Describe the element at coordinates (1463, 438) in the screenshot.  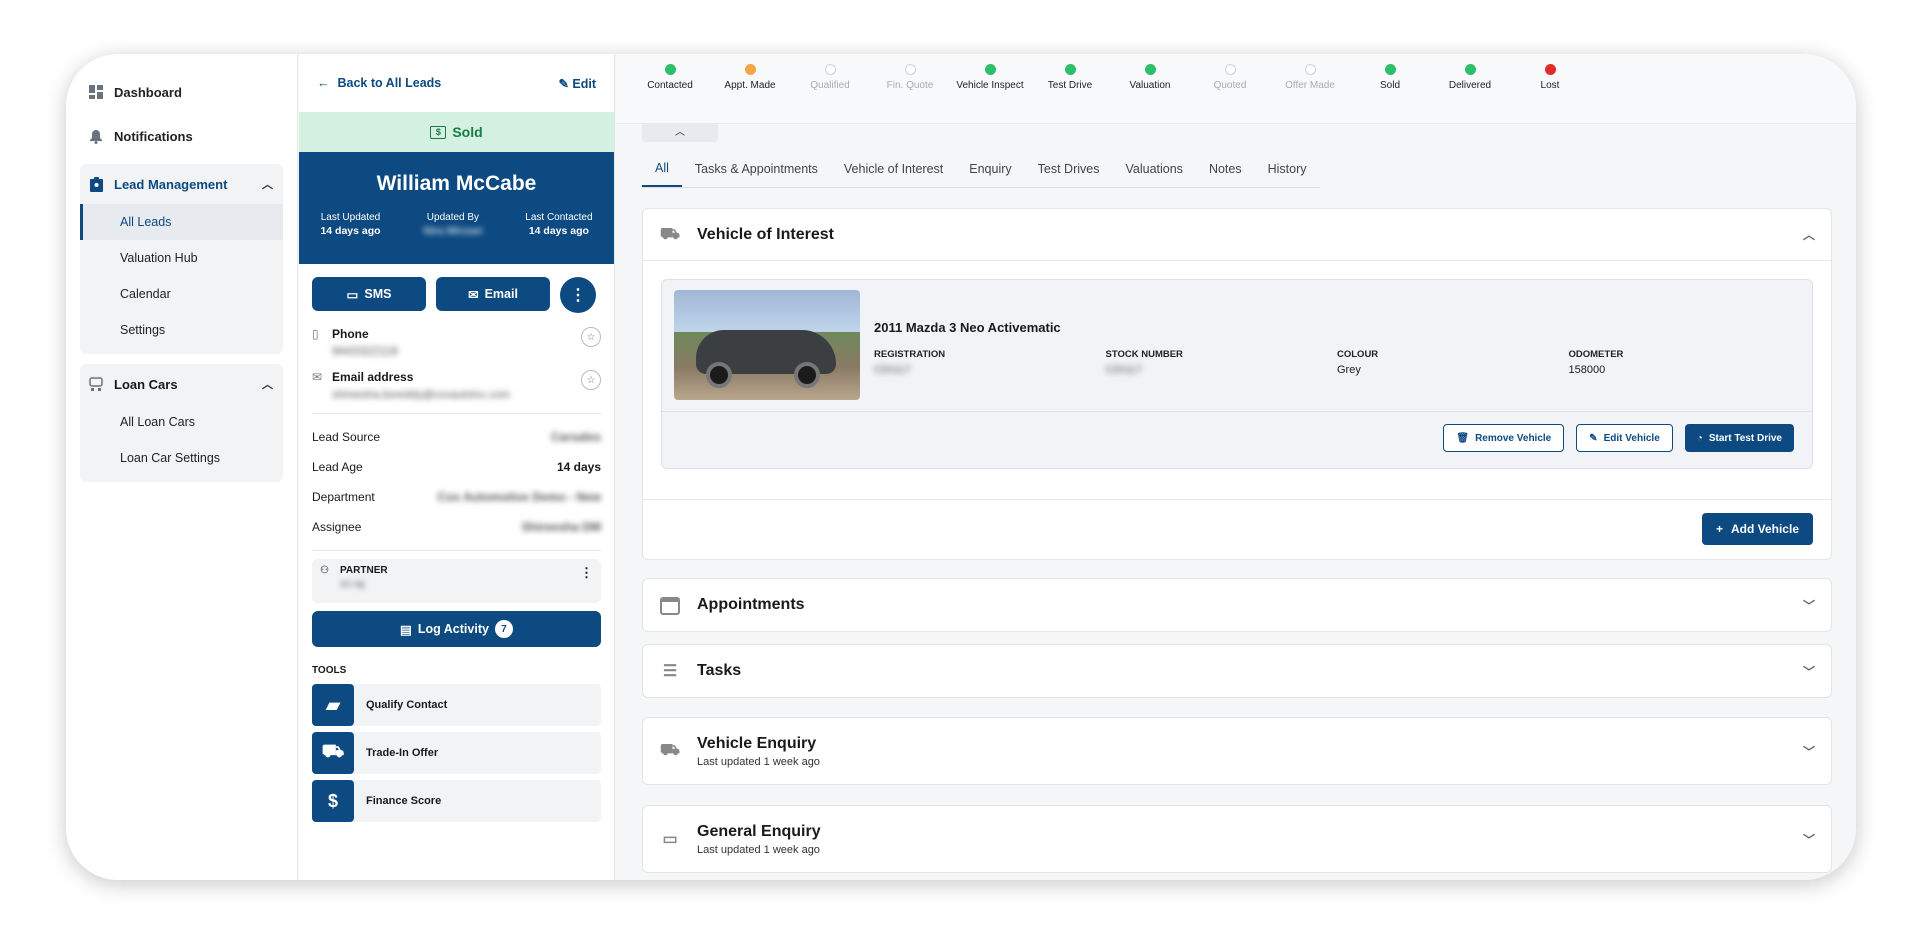
I see `trash-icon: 🗑` at that location.